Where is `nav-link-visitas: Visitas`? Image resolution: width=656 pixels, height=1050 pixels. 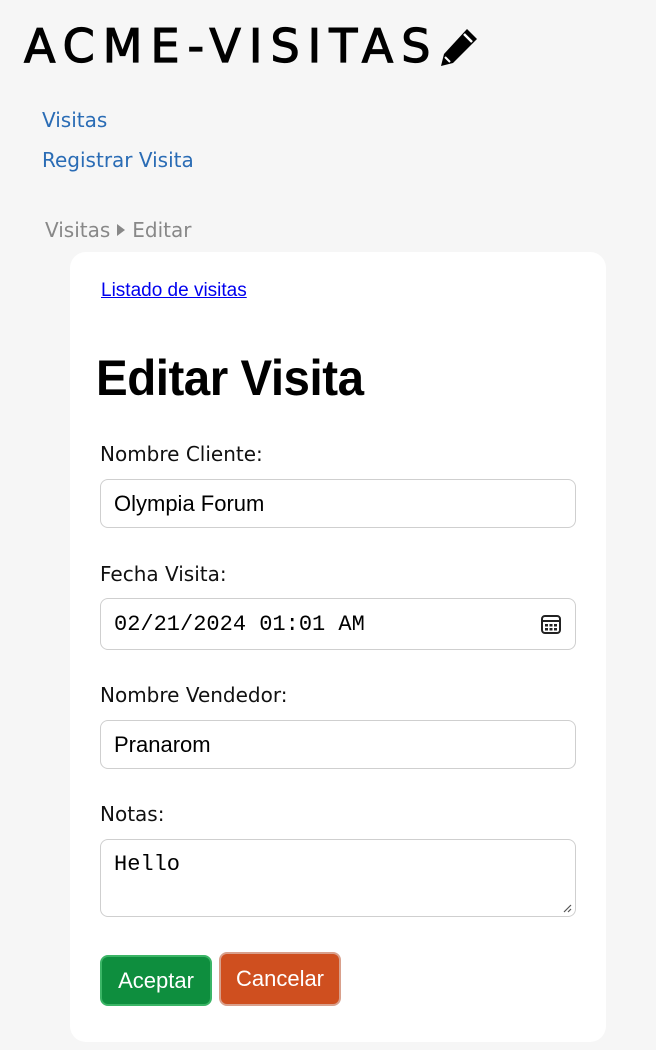 nav-link-visitas: Visitas is located at coordinates (118, 120).